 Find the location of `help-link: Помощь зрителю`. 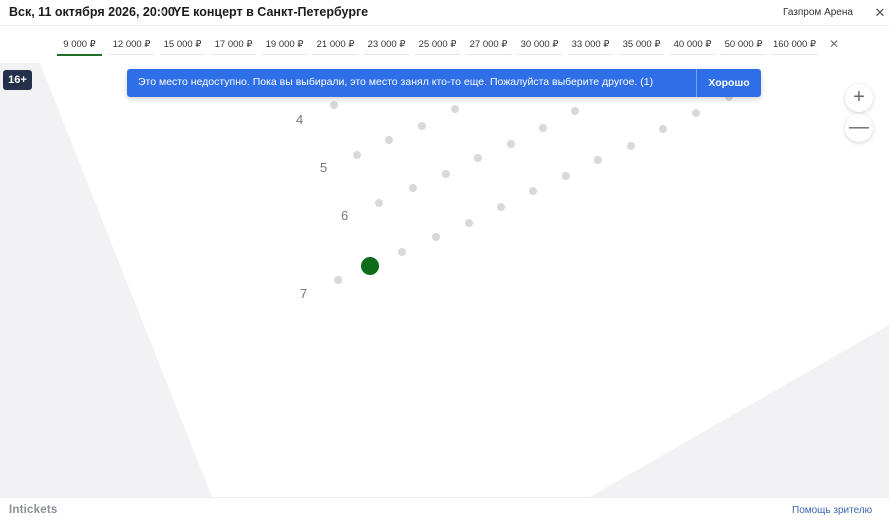

help-link: Помощь зрителю is located at coordinates (832, 510).